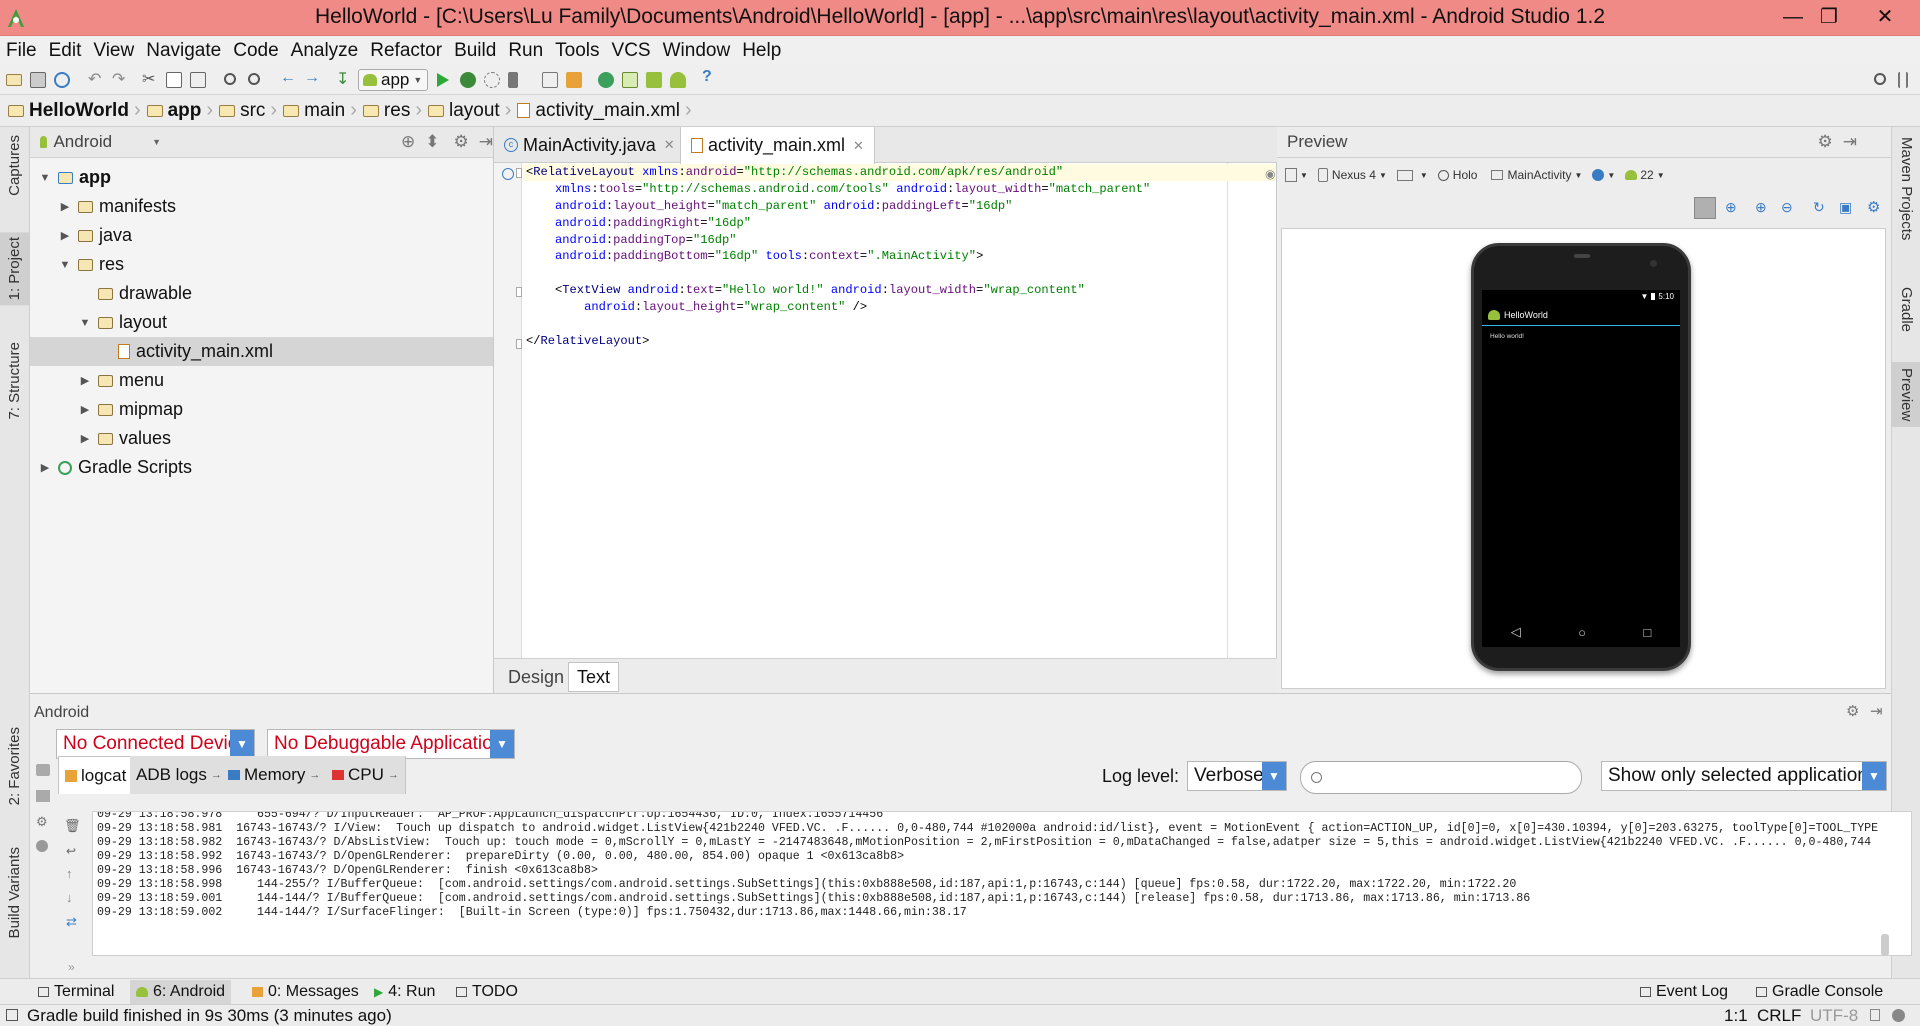 This screenshot has width=1920, height=1026. Describe the element at coordinates (525, 51) in the screenshot. I see `menu-run: Run` at that location.